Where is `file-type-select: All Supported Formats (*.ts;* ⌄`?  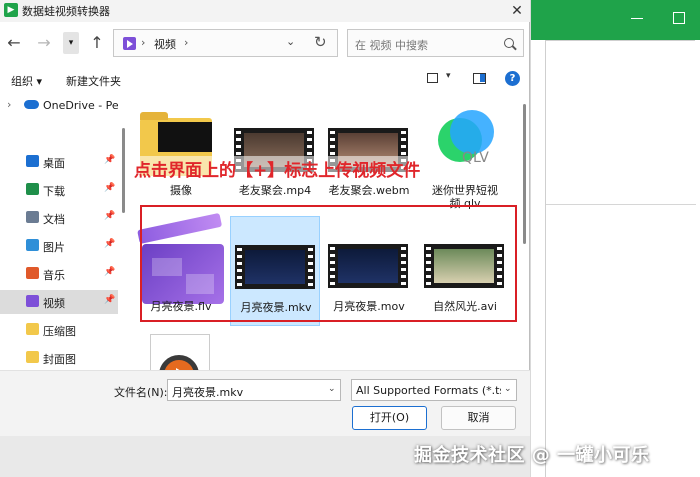
file-type-select: All Supported Formats (*.ts;* ⌄ is located at coordinates (434, 390).